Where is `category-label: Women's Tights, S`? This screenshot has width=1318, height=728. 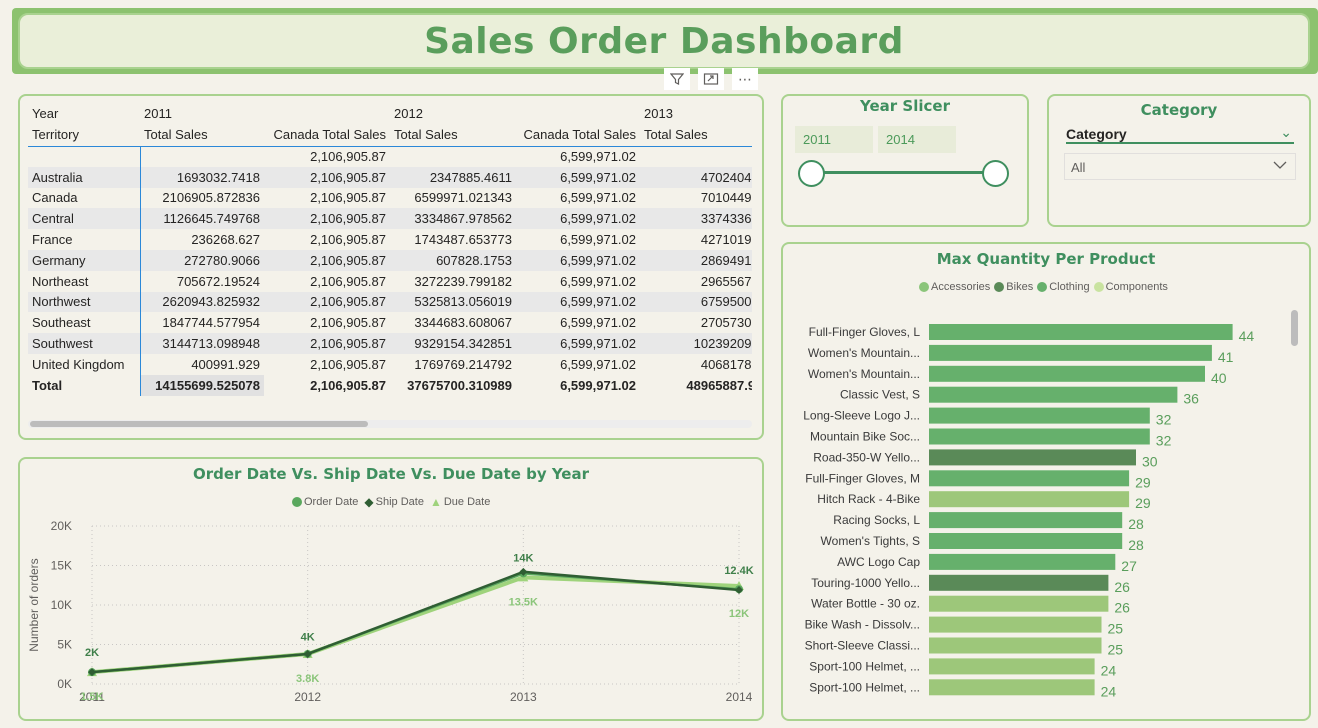
category-label: Women's Tights, S is located at coordinates (870, 541).